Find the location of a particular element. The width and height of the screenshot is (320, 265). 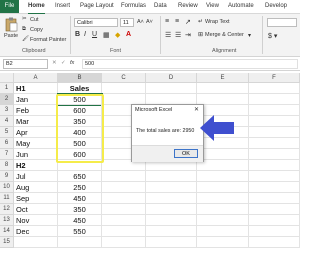

font-name-box: Calibri is located at coordinates (96, 22).